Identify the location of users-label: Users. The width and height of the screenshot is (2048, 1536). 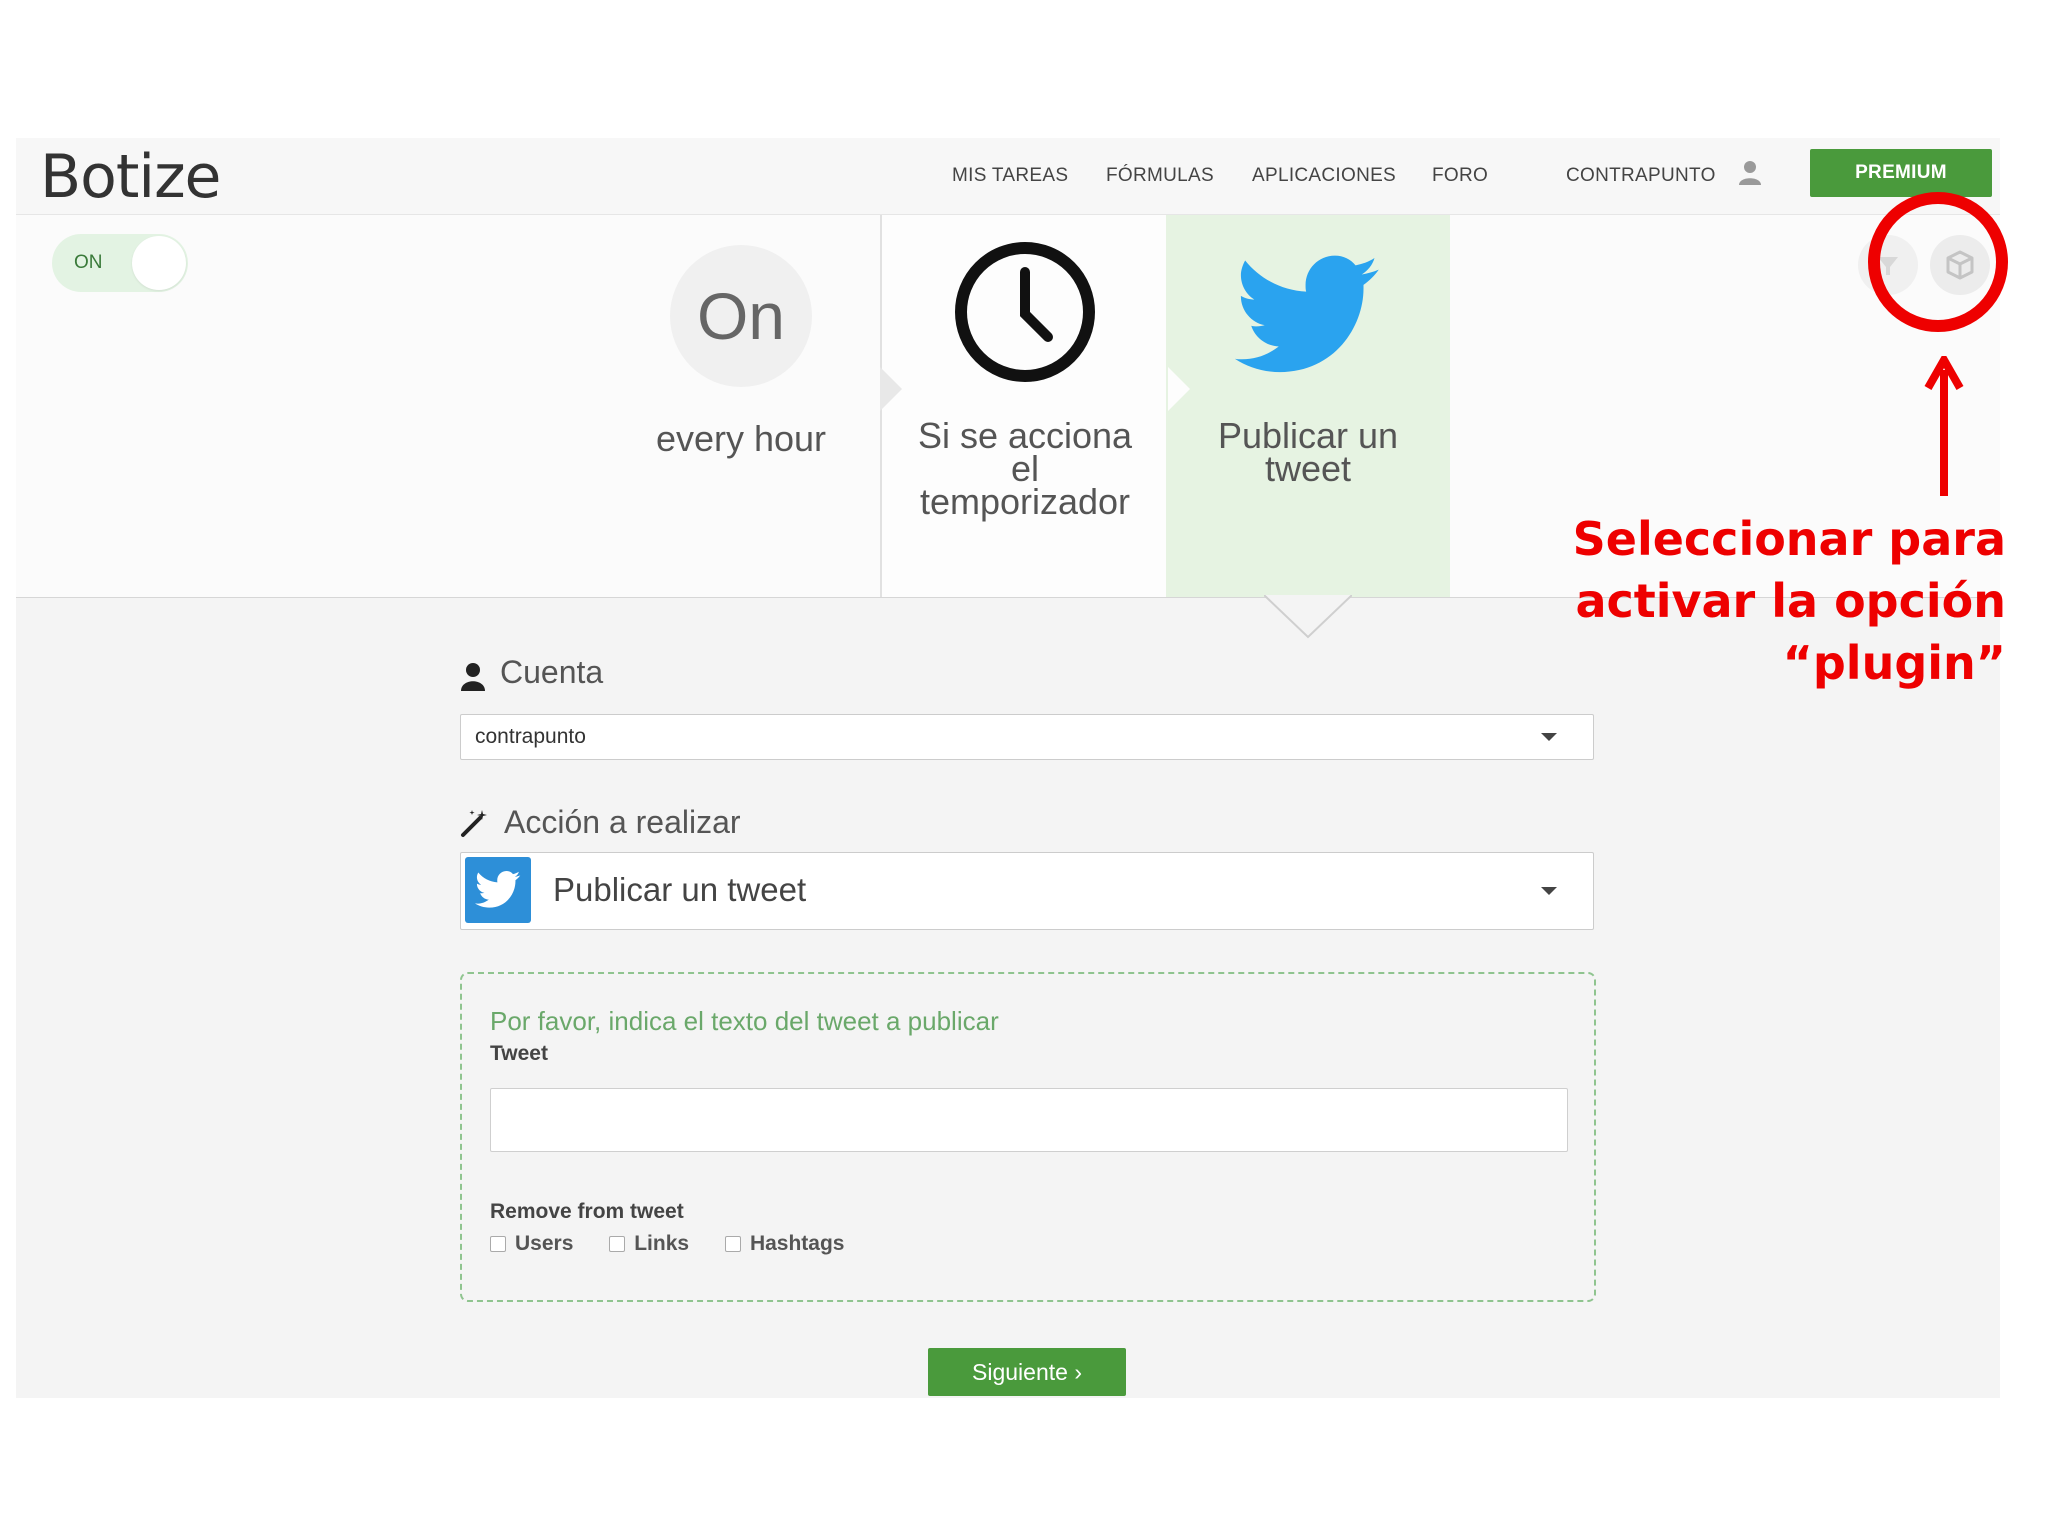
(544, 1243).